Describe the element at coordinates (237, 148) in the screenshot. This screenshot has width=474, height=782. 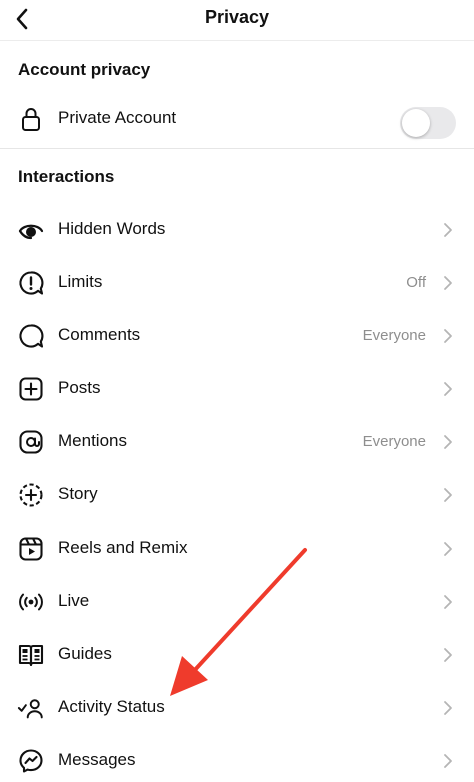
I see `section-divider` at that location.